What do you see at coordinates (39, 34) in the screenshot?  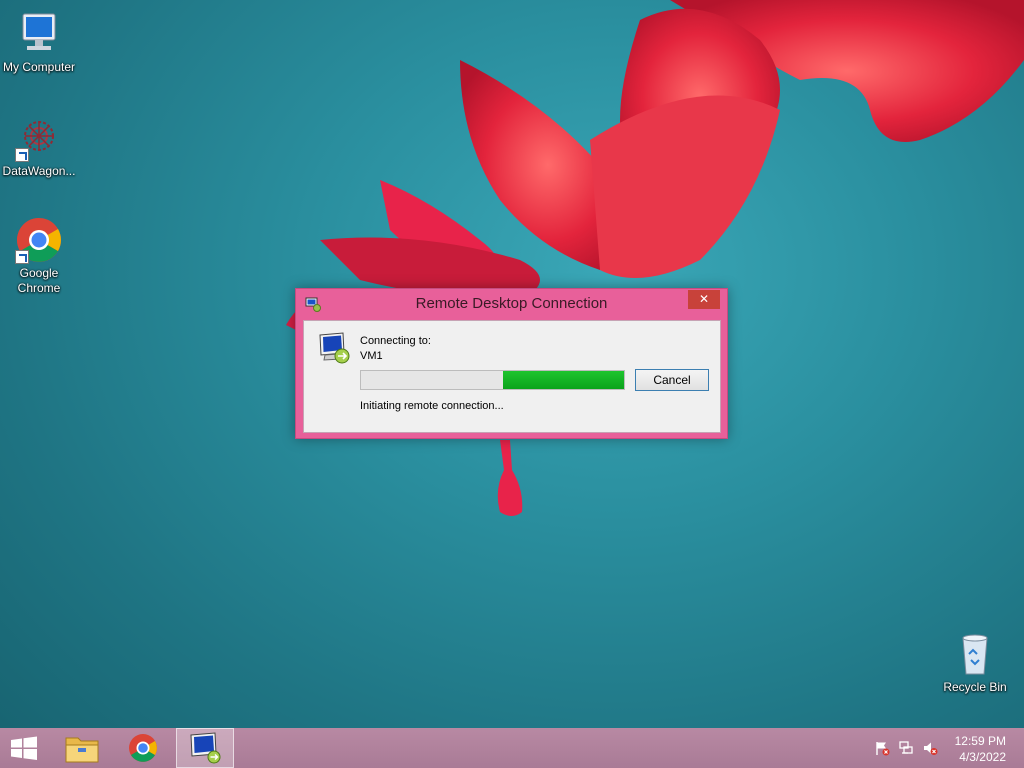 I see `computer-icon` at bounding box center [39, 34].